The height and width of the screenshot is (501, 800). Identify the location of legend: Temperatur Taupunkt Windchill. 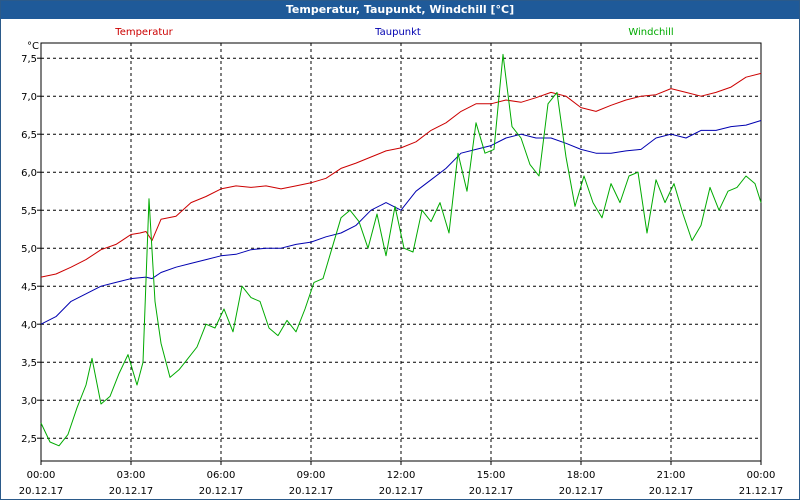
(393, 32).